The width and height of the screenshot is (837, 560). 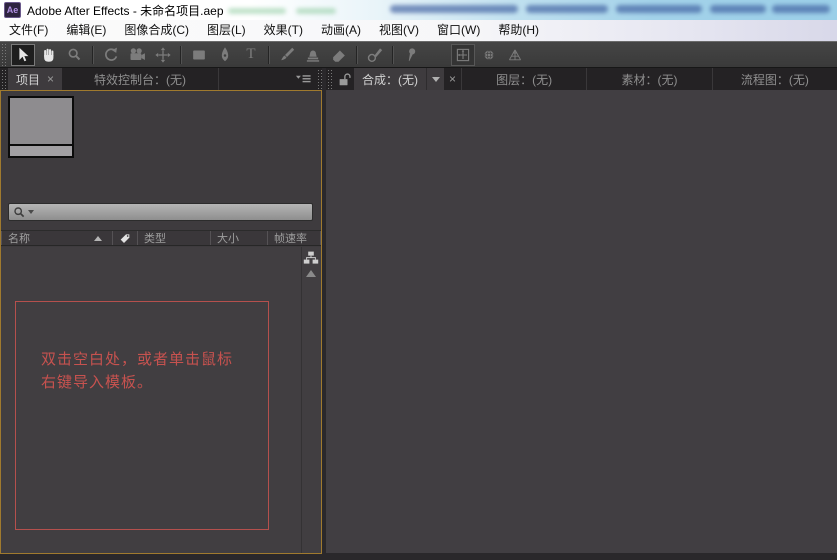 I want to click on world-axis-mode-button, so click(x=489, y=55).